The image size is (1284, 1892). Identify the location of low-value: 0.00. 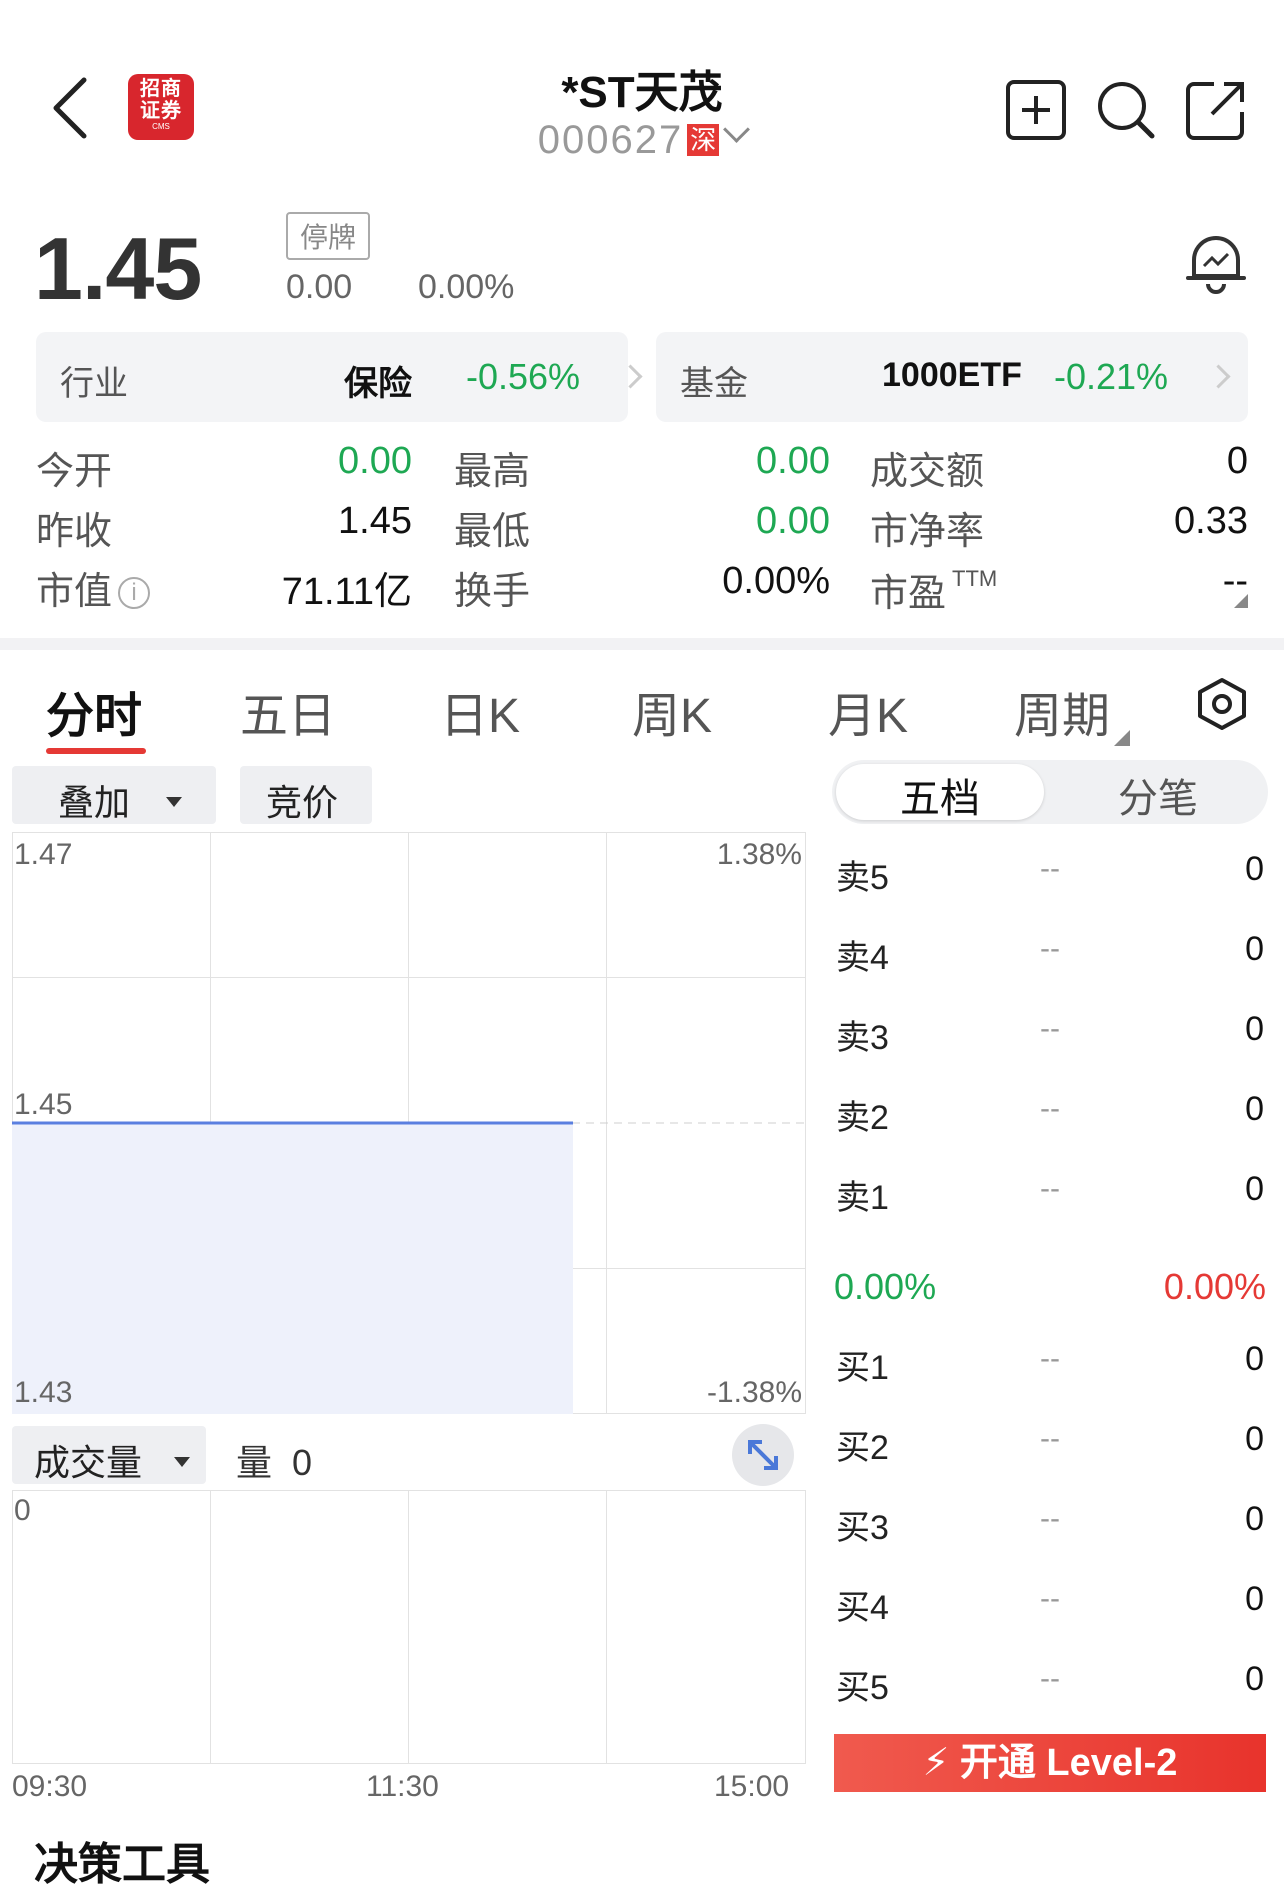
(793, 521).